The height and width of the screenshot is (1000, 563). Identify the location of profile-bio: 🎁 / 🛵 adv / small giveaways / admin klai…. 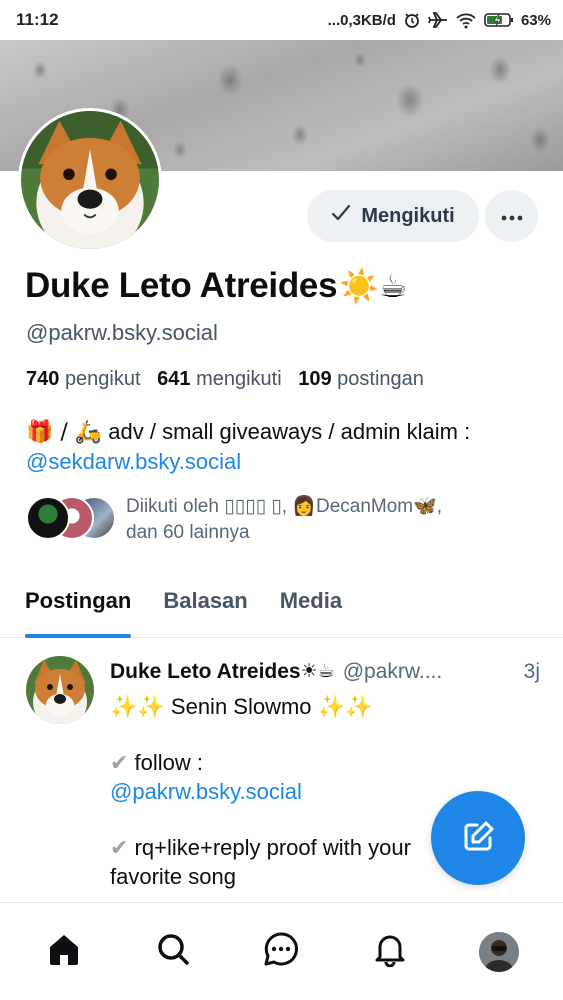
(286, 446).